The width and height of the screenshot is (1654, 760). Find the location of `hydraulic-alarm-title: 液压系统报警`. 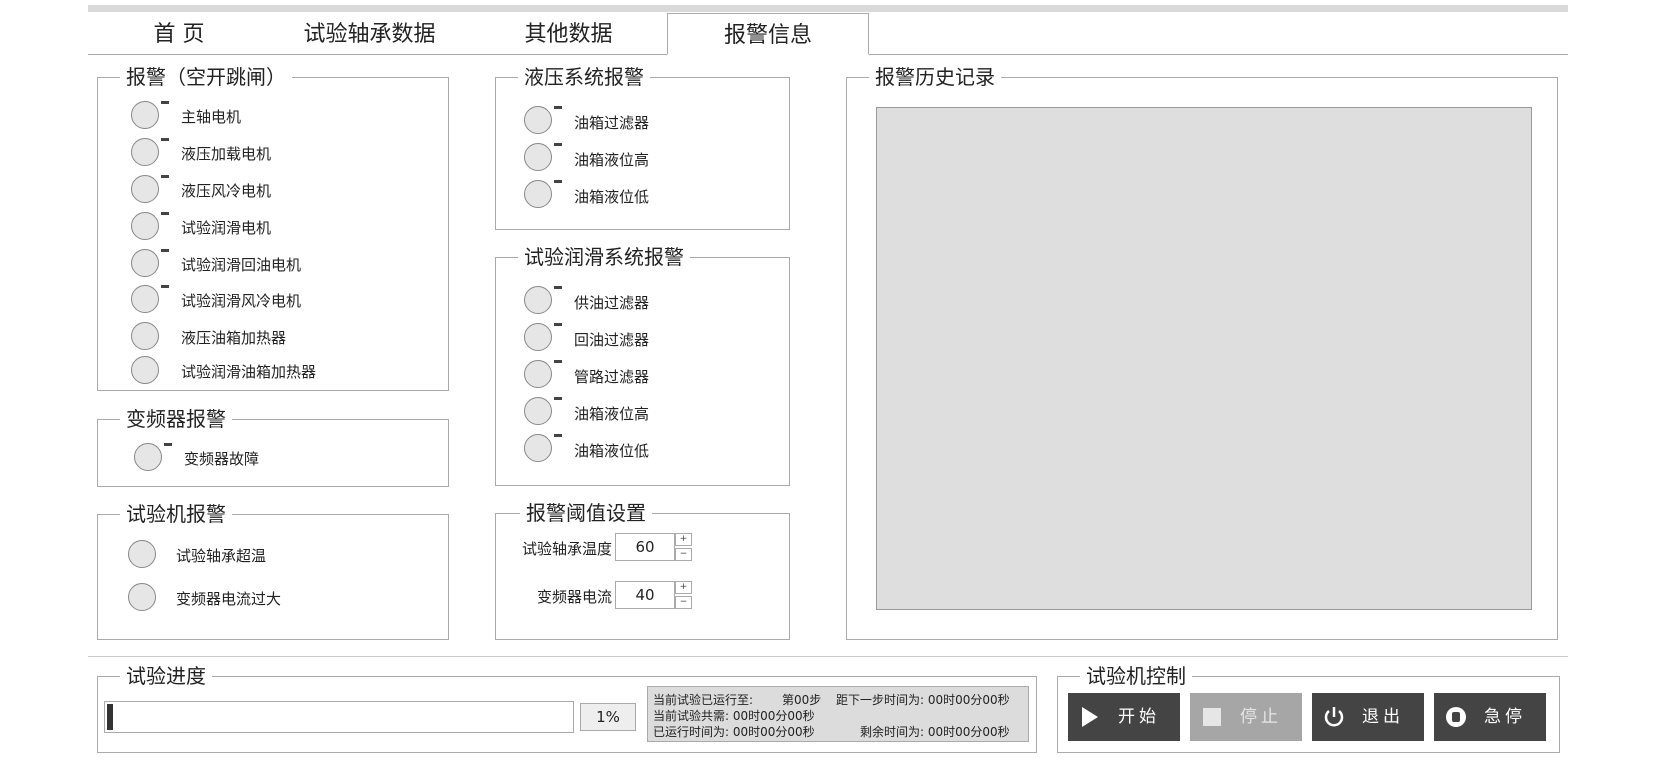

hydraulic-alarm-title: 液压系统报警 is located at coordinates (584, 77).